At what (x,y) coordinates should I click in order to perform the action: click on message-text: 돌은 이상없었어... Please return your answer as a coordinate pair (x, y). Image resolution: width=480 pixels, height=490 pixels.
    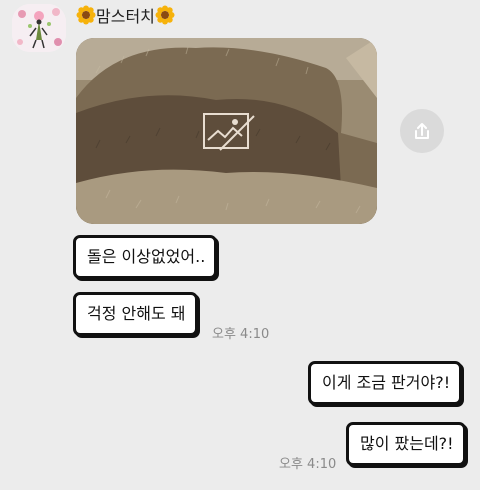
    Looking at the image, I should click on (146, 256).